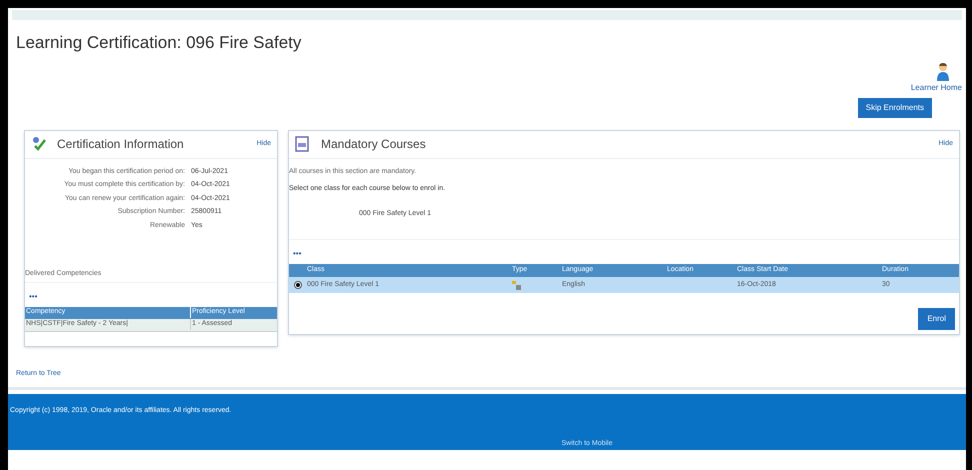  Describe the element at coordinates (39, 144) in the screenshot. I see `person-check-icon` at that location.